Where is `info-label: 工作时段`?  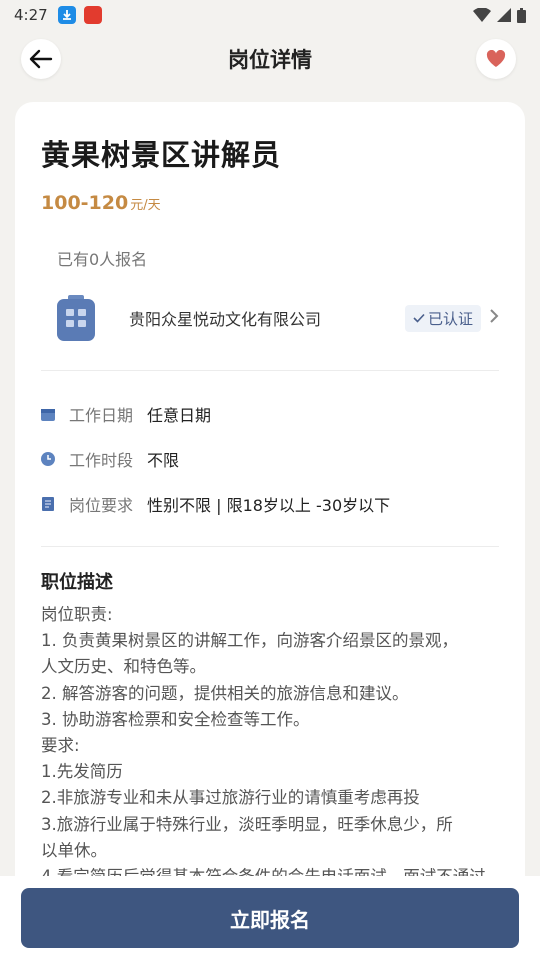
info-label: 工作时段 is located at coordinates (101, 460).